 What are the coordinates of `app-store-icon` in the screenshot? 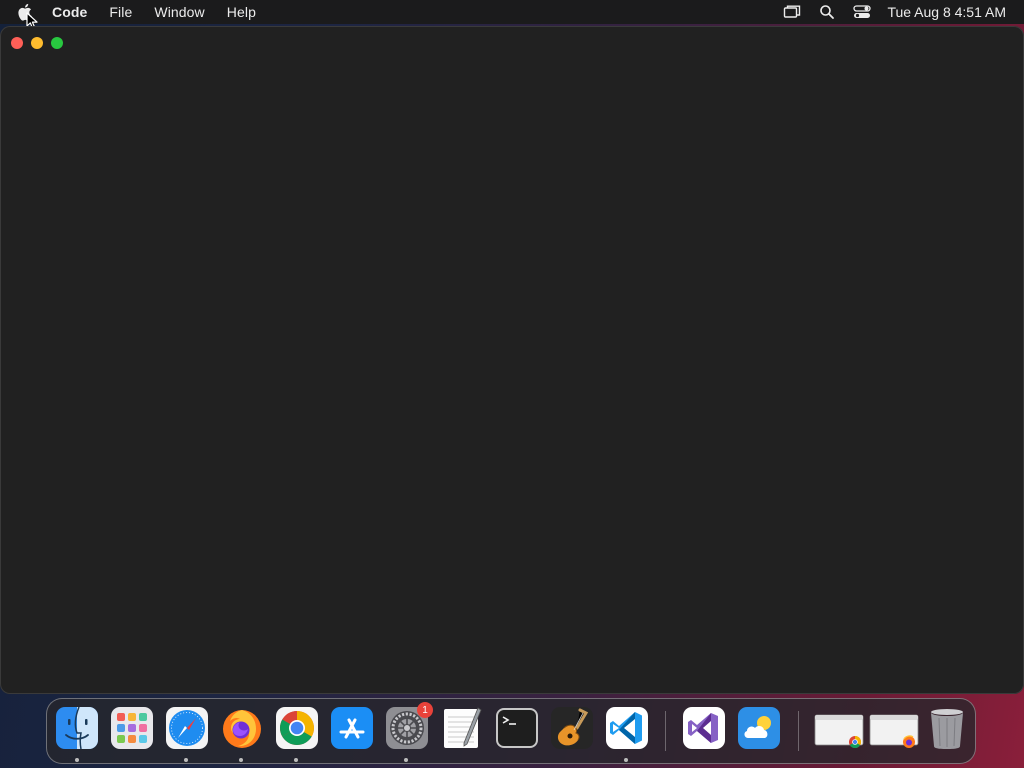 It's located at (352, 728).